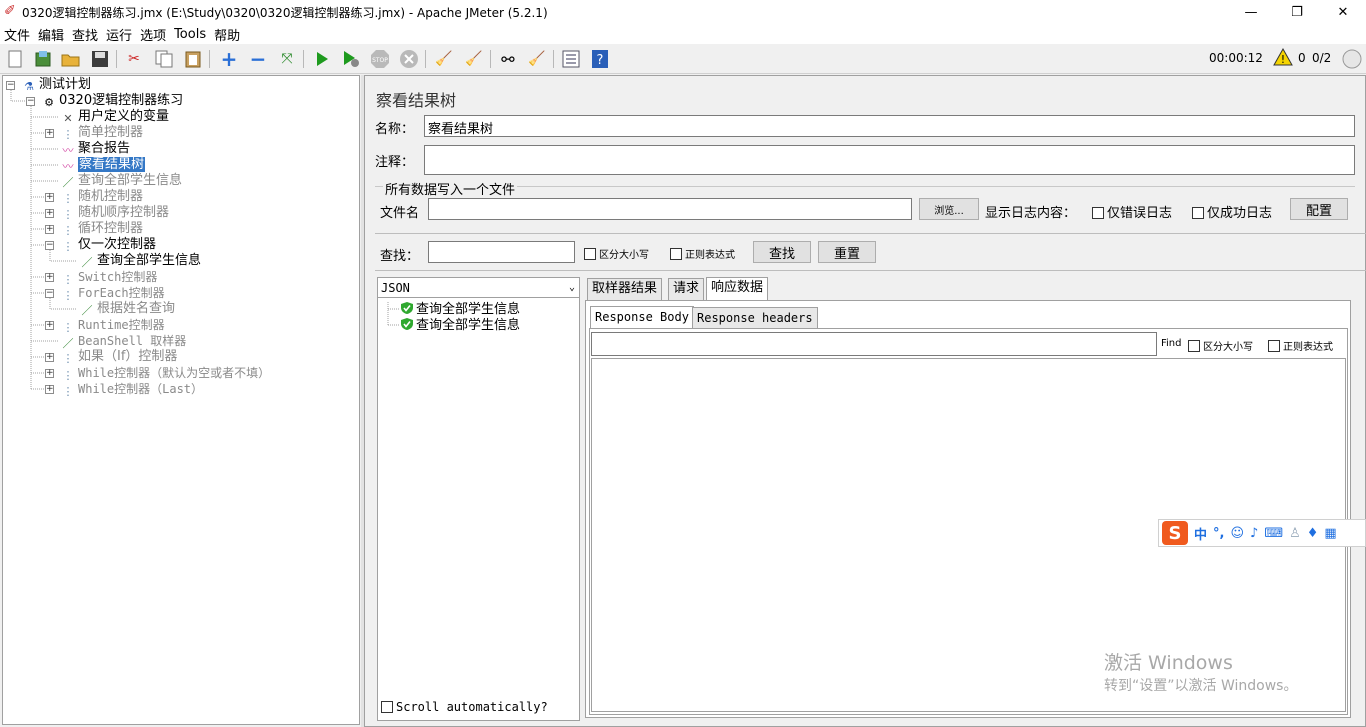 The width and height of the screenshot is (1366, 727). Describe the element at coordinates (1283, 58) in the screenshot. I see `warning-icon: !` at that location.